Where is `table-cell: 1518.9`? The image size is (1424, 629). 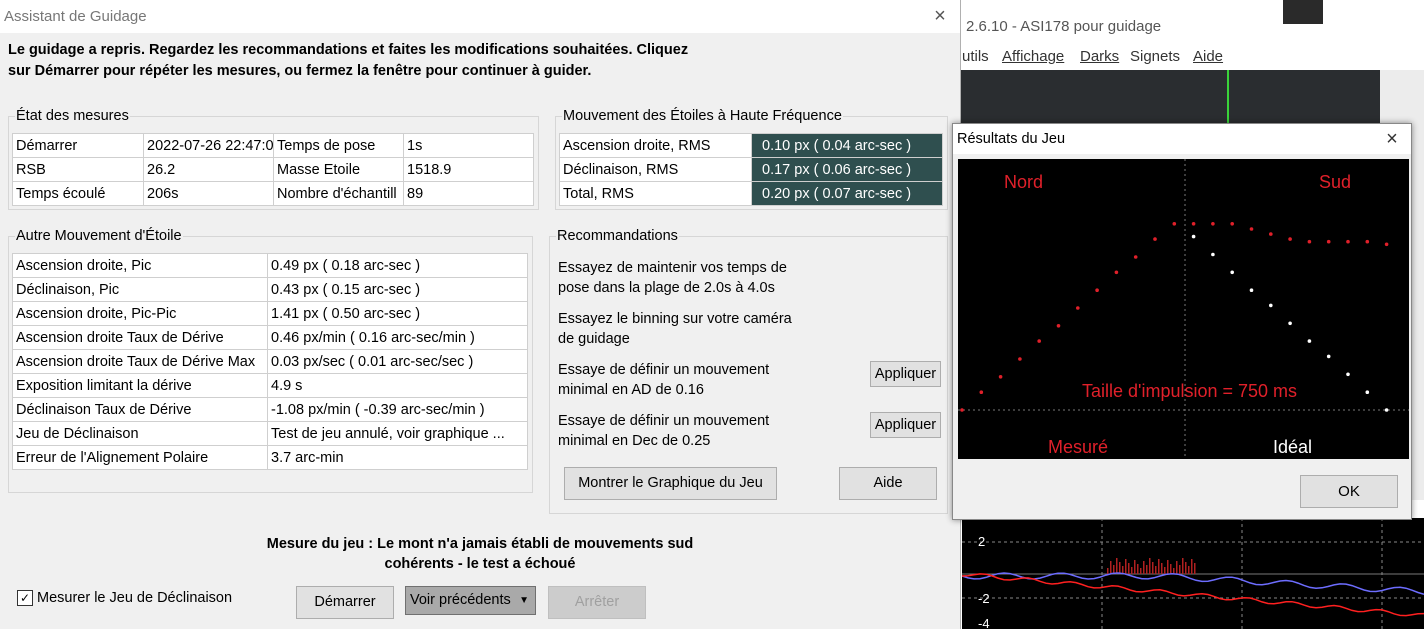 table-cell: 1518.9 is located at coordinates (468, 169).